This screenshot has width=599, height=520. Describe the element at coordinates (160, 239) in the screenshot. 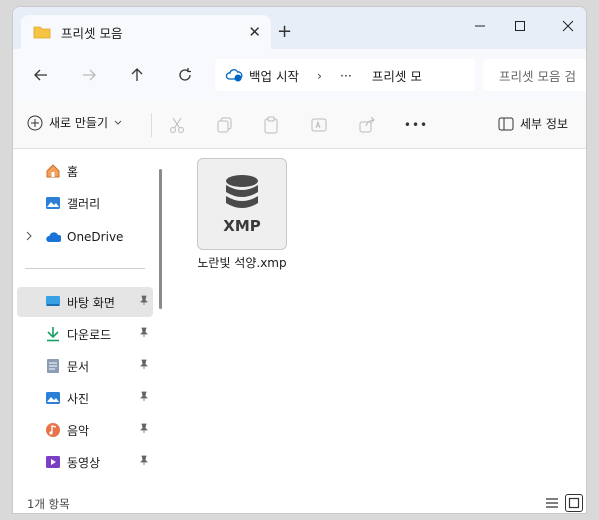

I see `sidebar-scrollbar-thumb` at that location.